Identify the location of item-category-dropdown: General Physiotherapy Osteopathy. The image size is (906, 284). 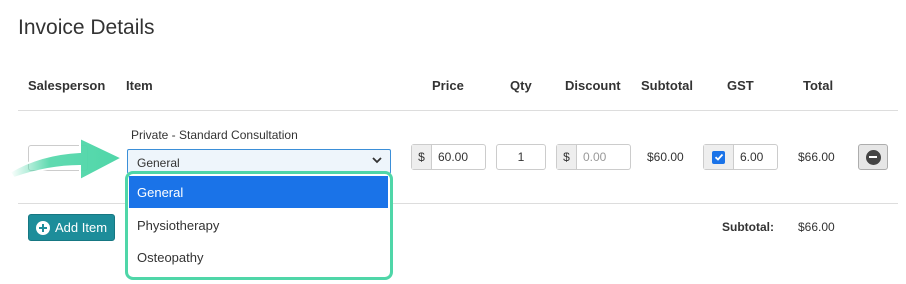
(258, 225).